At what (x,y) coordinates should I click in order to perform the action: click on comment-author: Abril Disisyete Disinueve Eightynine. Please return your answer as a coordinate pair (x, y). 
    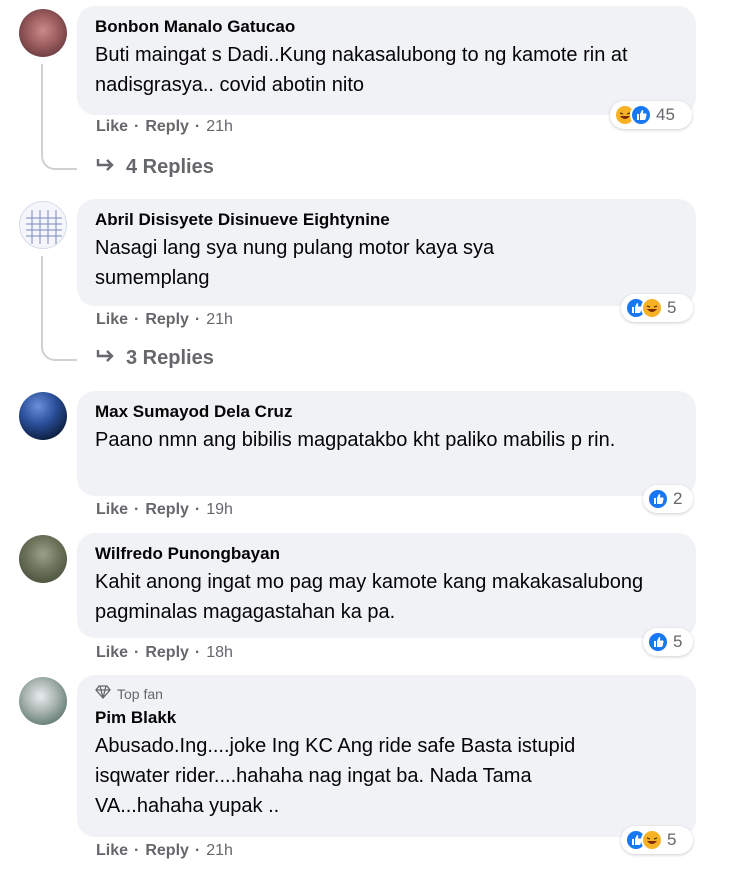
    Looking at the image, I should click on (387, 220).